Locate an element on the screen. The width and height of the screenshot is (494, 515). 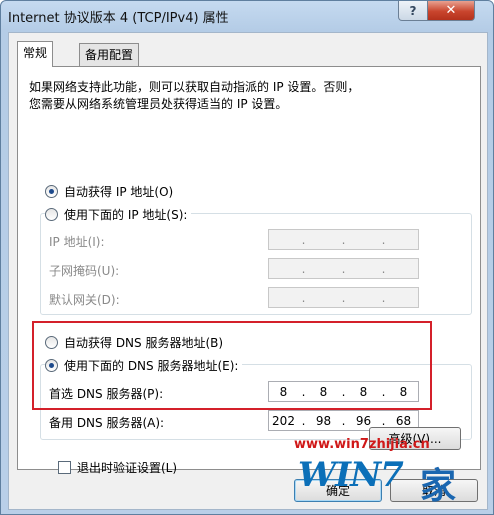
radio-manual-dns-label: 使用下面的 DNS 服务器地址(E): is located at coordinates (151, 366).